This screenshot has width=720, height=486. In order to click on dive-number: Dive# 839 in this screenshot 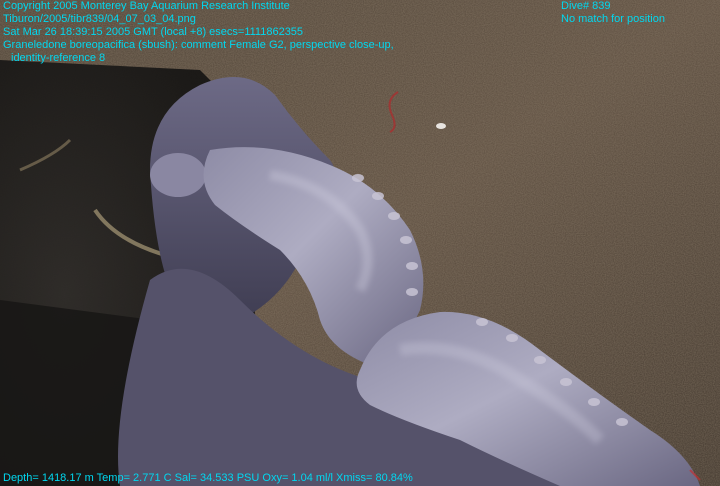, I will do `click(586, 6)`.